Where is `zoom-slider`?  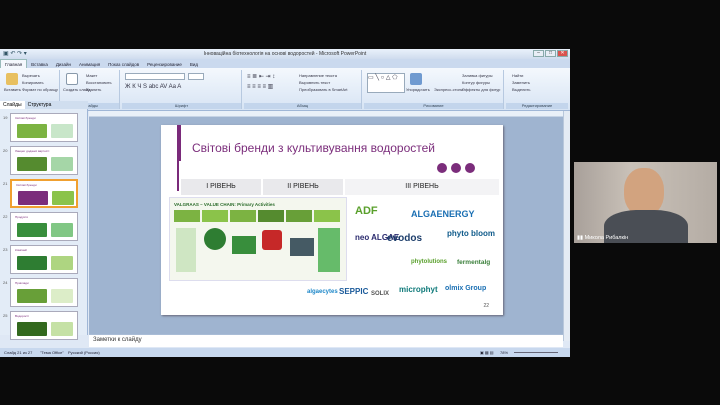 zoom-slider is located at coordinates (536, 352).